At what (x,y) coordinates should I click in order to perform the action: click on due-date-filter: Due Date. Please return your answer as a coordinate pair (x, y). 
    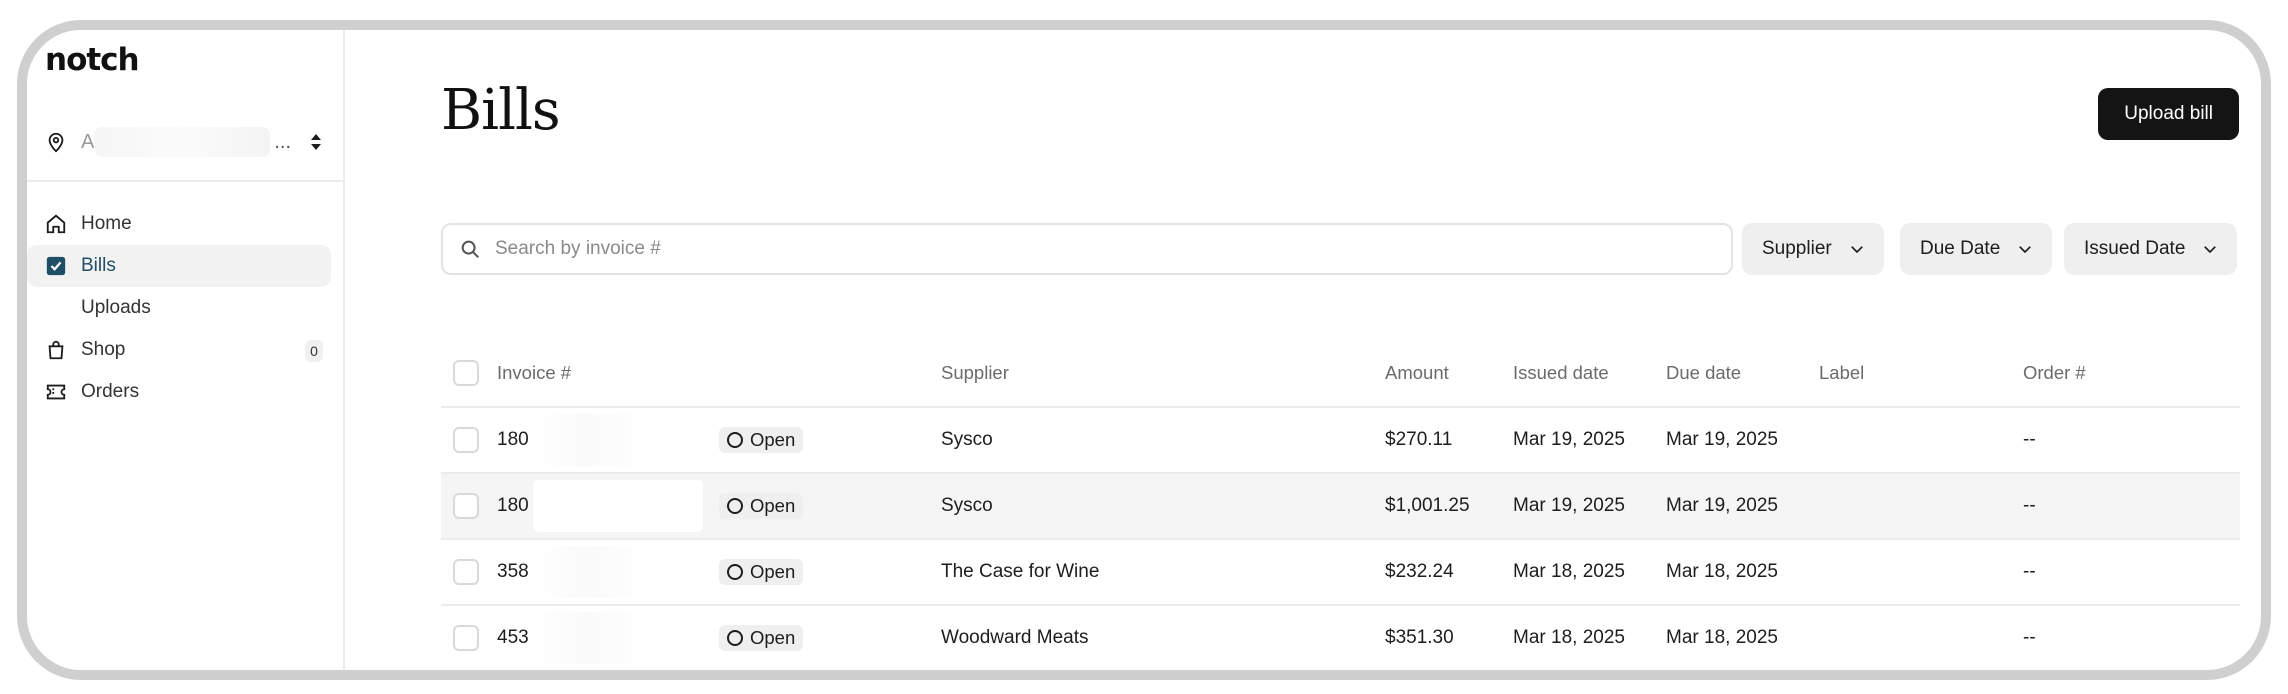
    Looking at the image, I should click on (1976, 249).